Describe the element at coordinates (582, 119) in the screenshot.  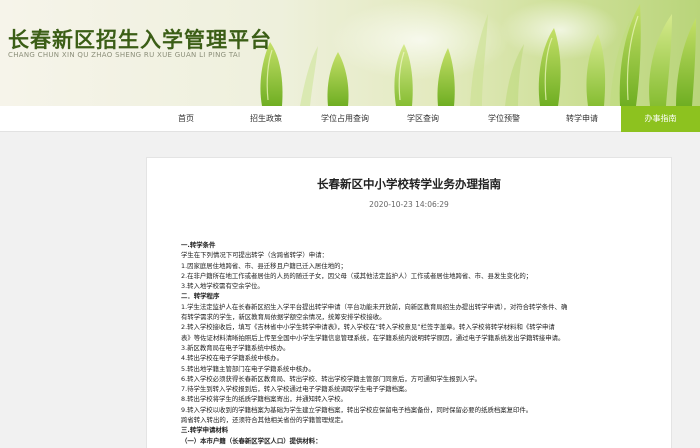
I see `nav-item-transfer-application: 转学申请` at that location.